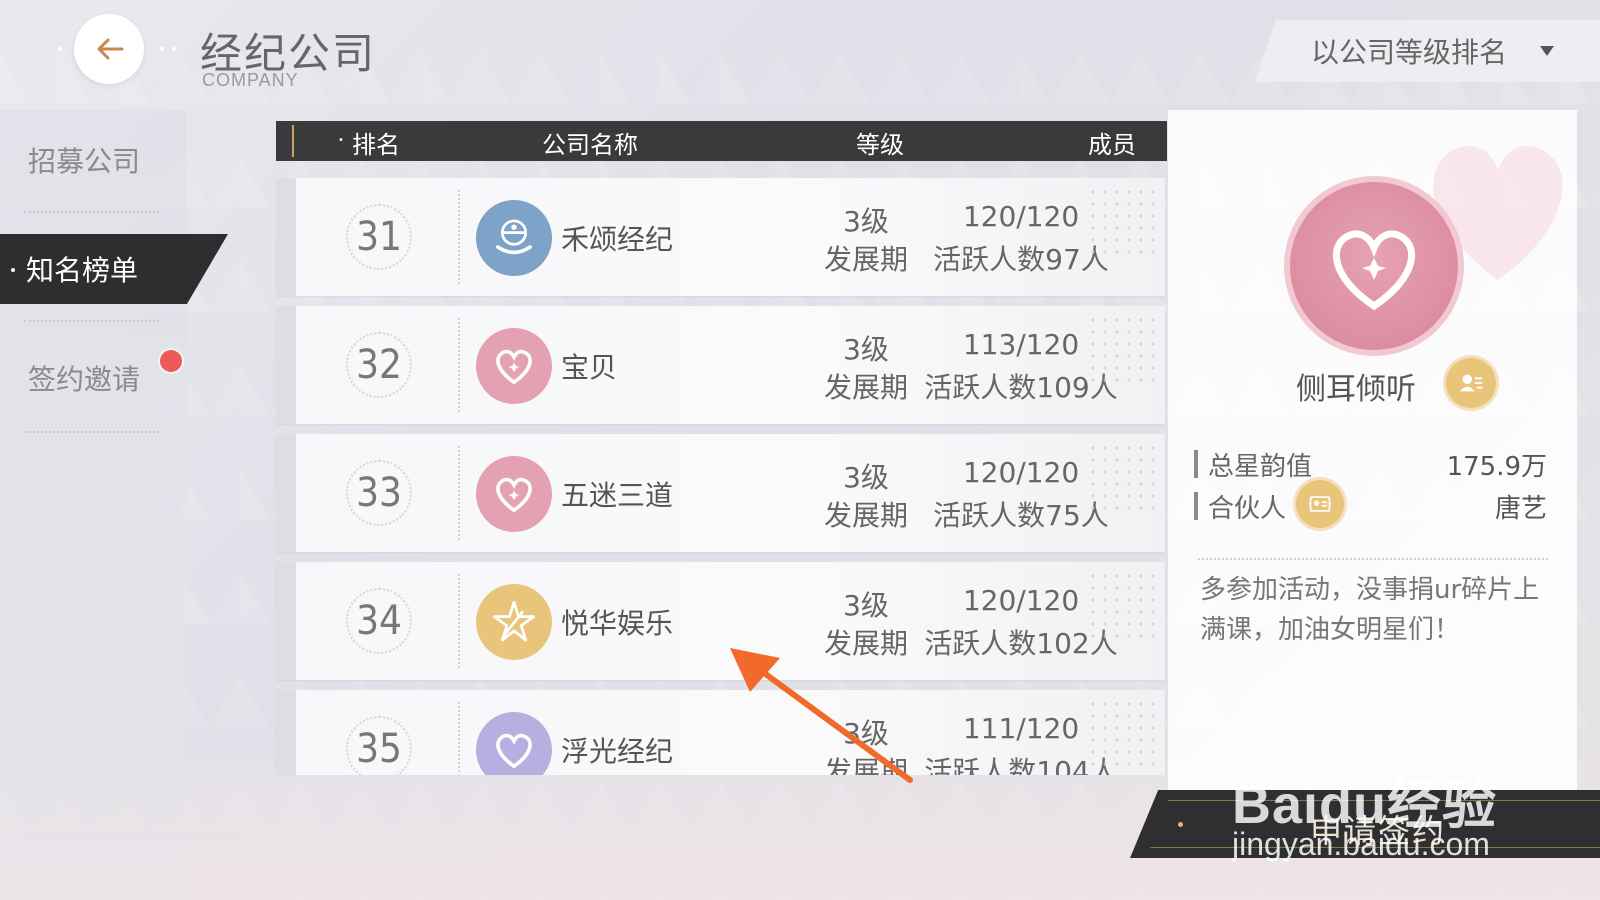  What do you see at coordinates (250, 80) in the screenshot?
I see `page-subtitle: COMPANY` at bounding box center [250, 80].